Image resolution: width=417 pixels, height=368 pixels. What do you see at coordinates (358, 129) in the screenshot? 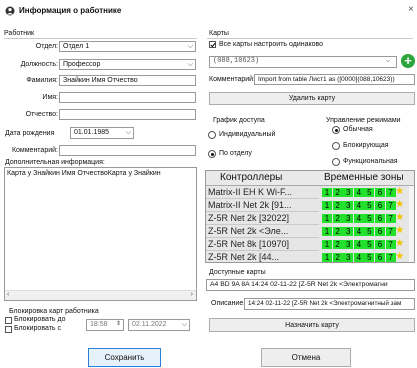
I see `mode-normal-label: Обычная` at bounding box center [358, 129].